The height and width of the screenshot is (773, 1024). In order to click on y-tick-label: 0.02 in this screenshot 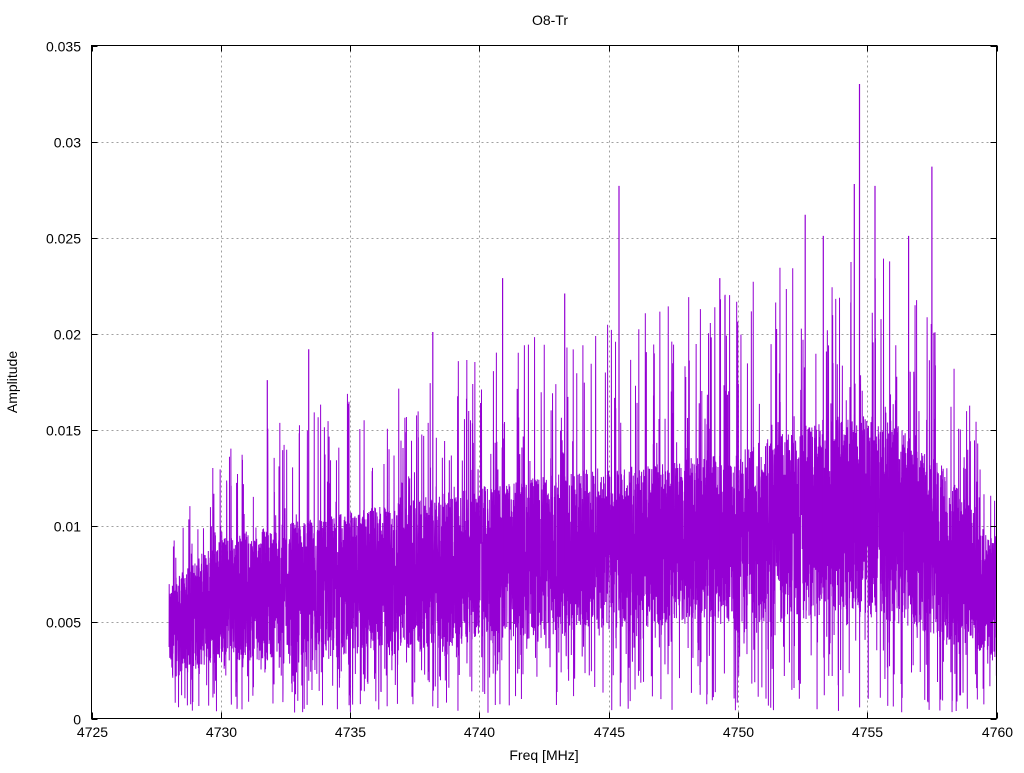, I will do `click(67, 335)`.